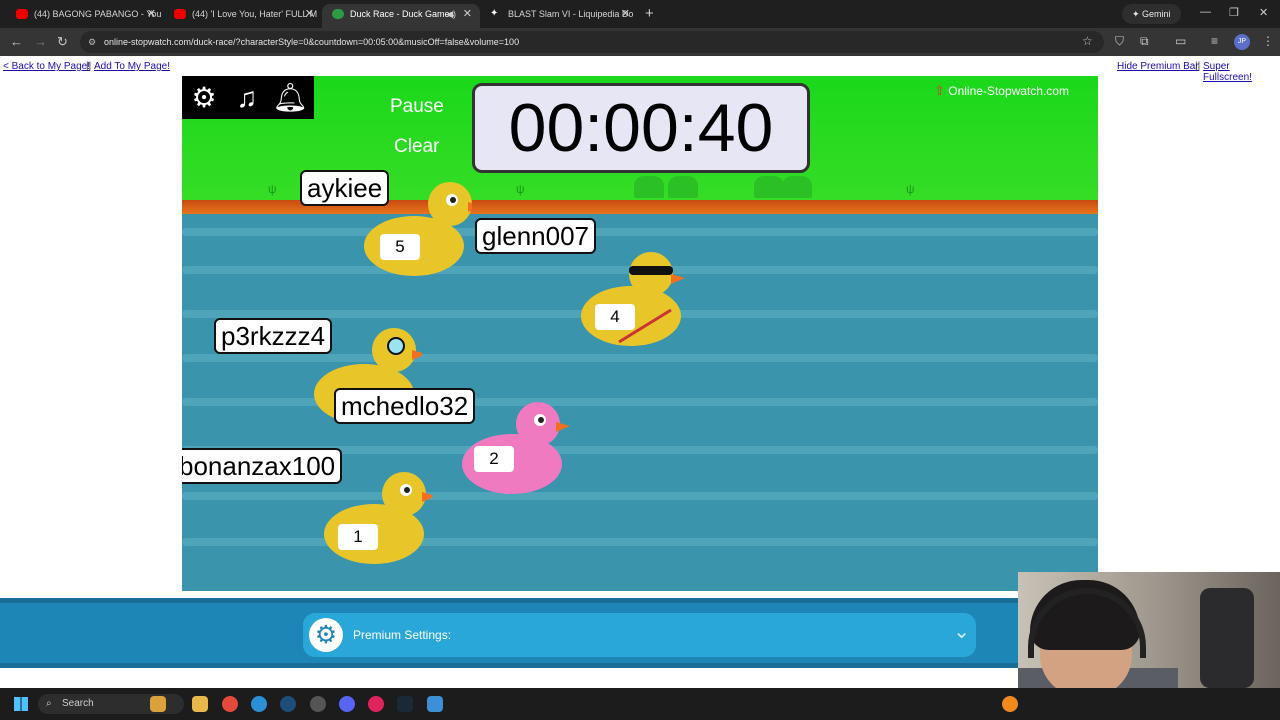  I want to click on tab-bagong-pabango: (44) BAGONG PABANGO - You ✕, so click(85, 16).